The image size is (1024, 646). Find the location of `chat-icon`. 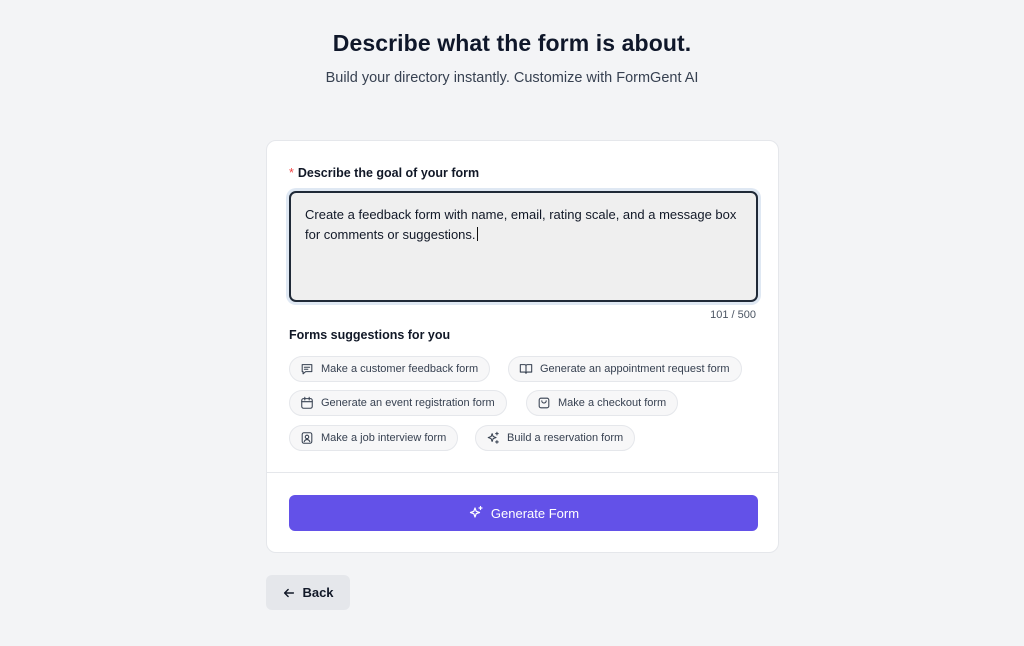

chat-icon is located at coordinates (307, 369).